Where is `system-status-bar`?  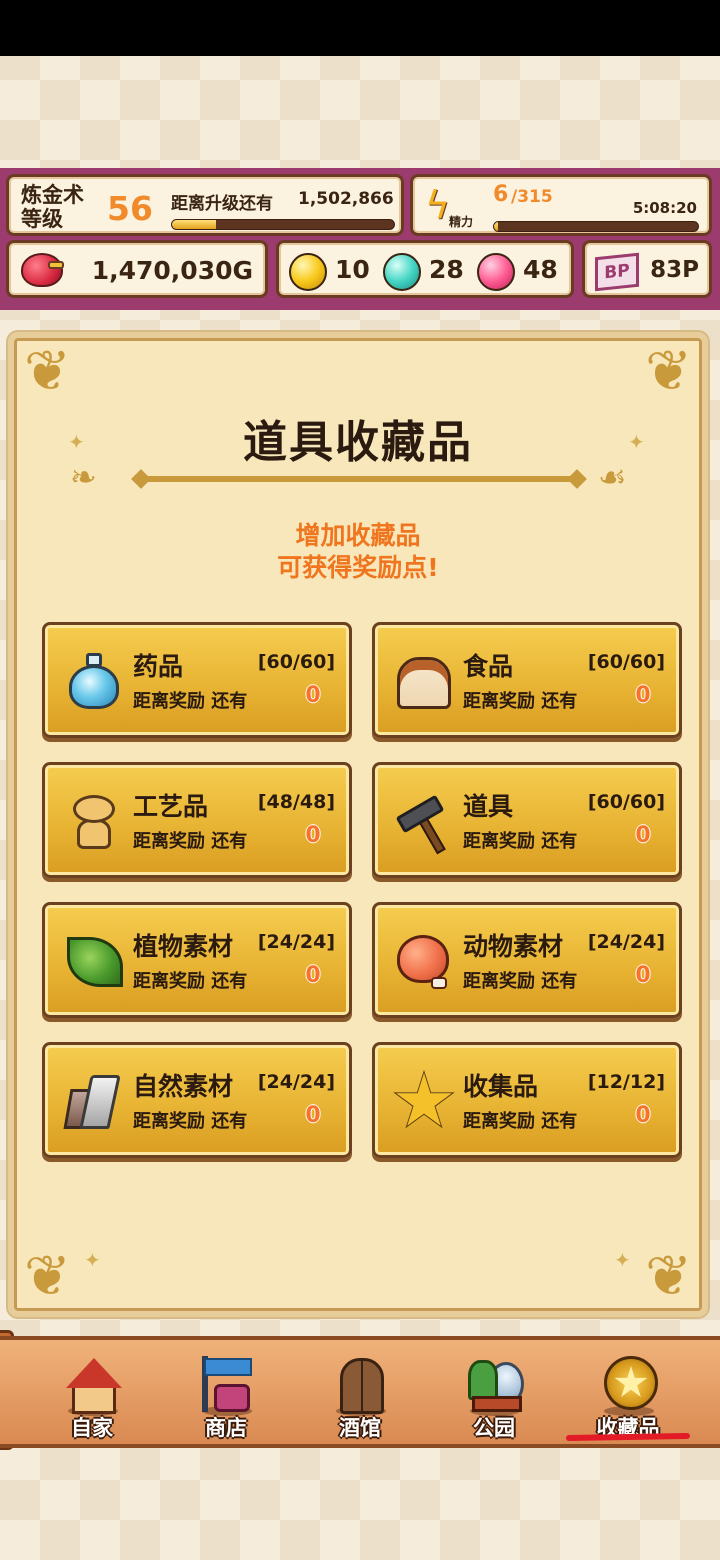 system-status-bar is located at coordinates (360, 28).